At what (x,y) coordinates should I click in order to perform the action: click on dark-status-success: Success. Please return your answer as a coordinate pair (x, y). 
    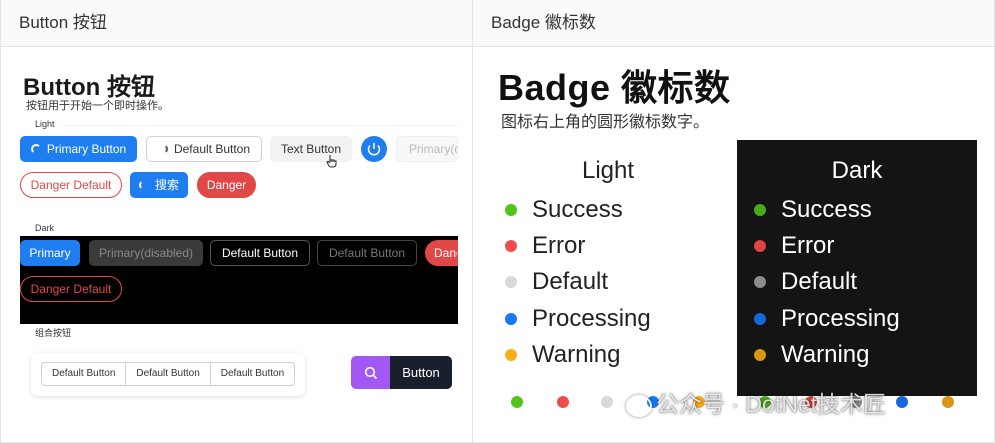
    Looking at the image, I should click on (813, 210).